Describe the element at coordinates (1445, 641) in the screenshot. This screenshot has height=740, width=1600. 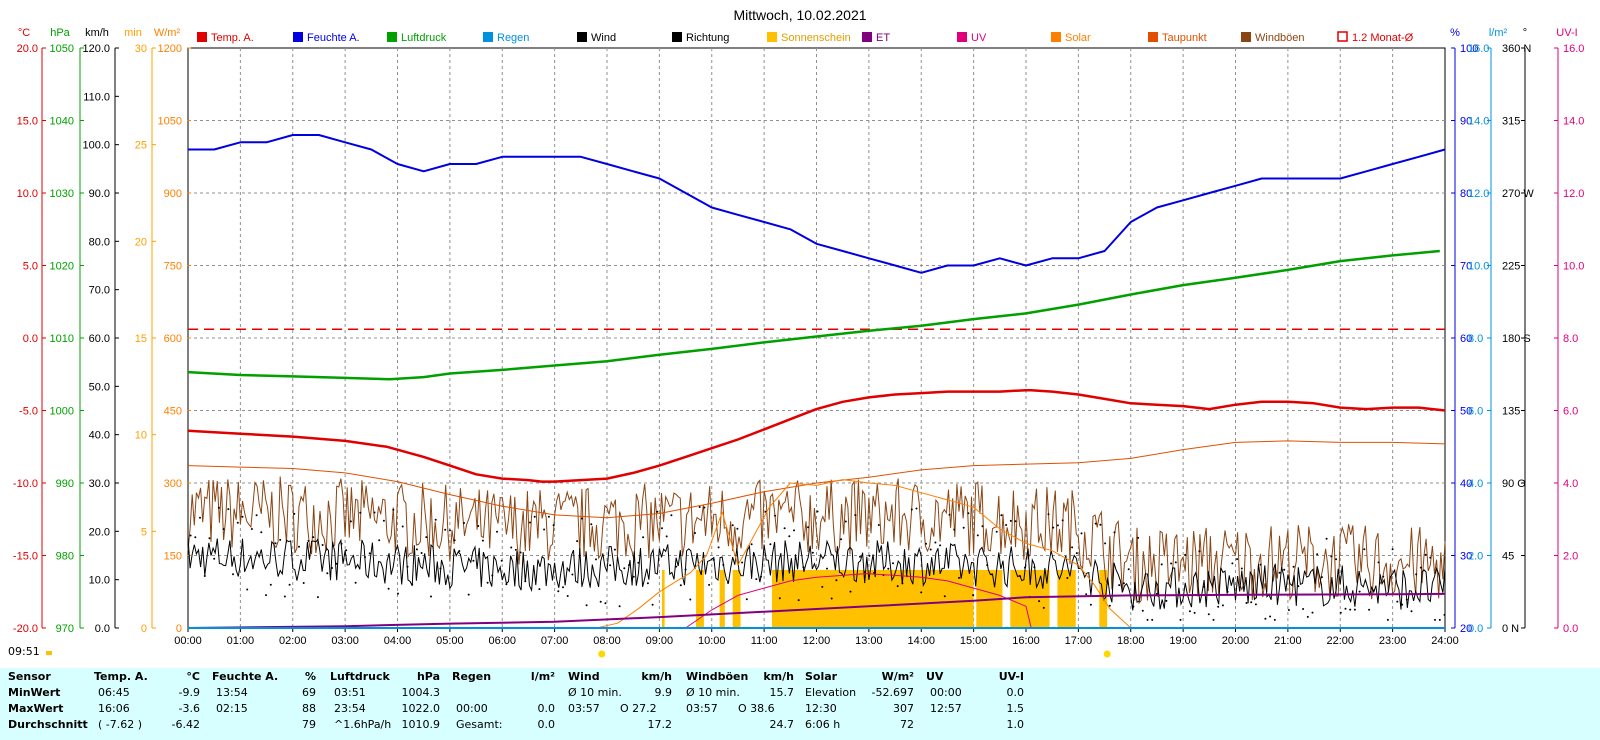
I see `x-tick-label-24: 24:00` at that location.